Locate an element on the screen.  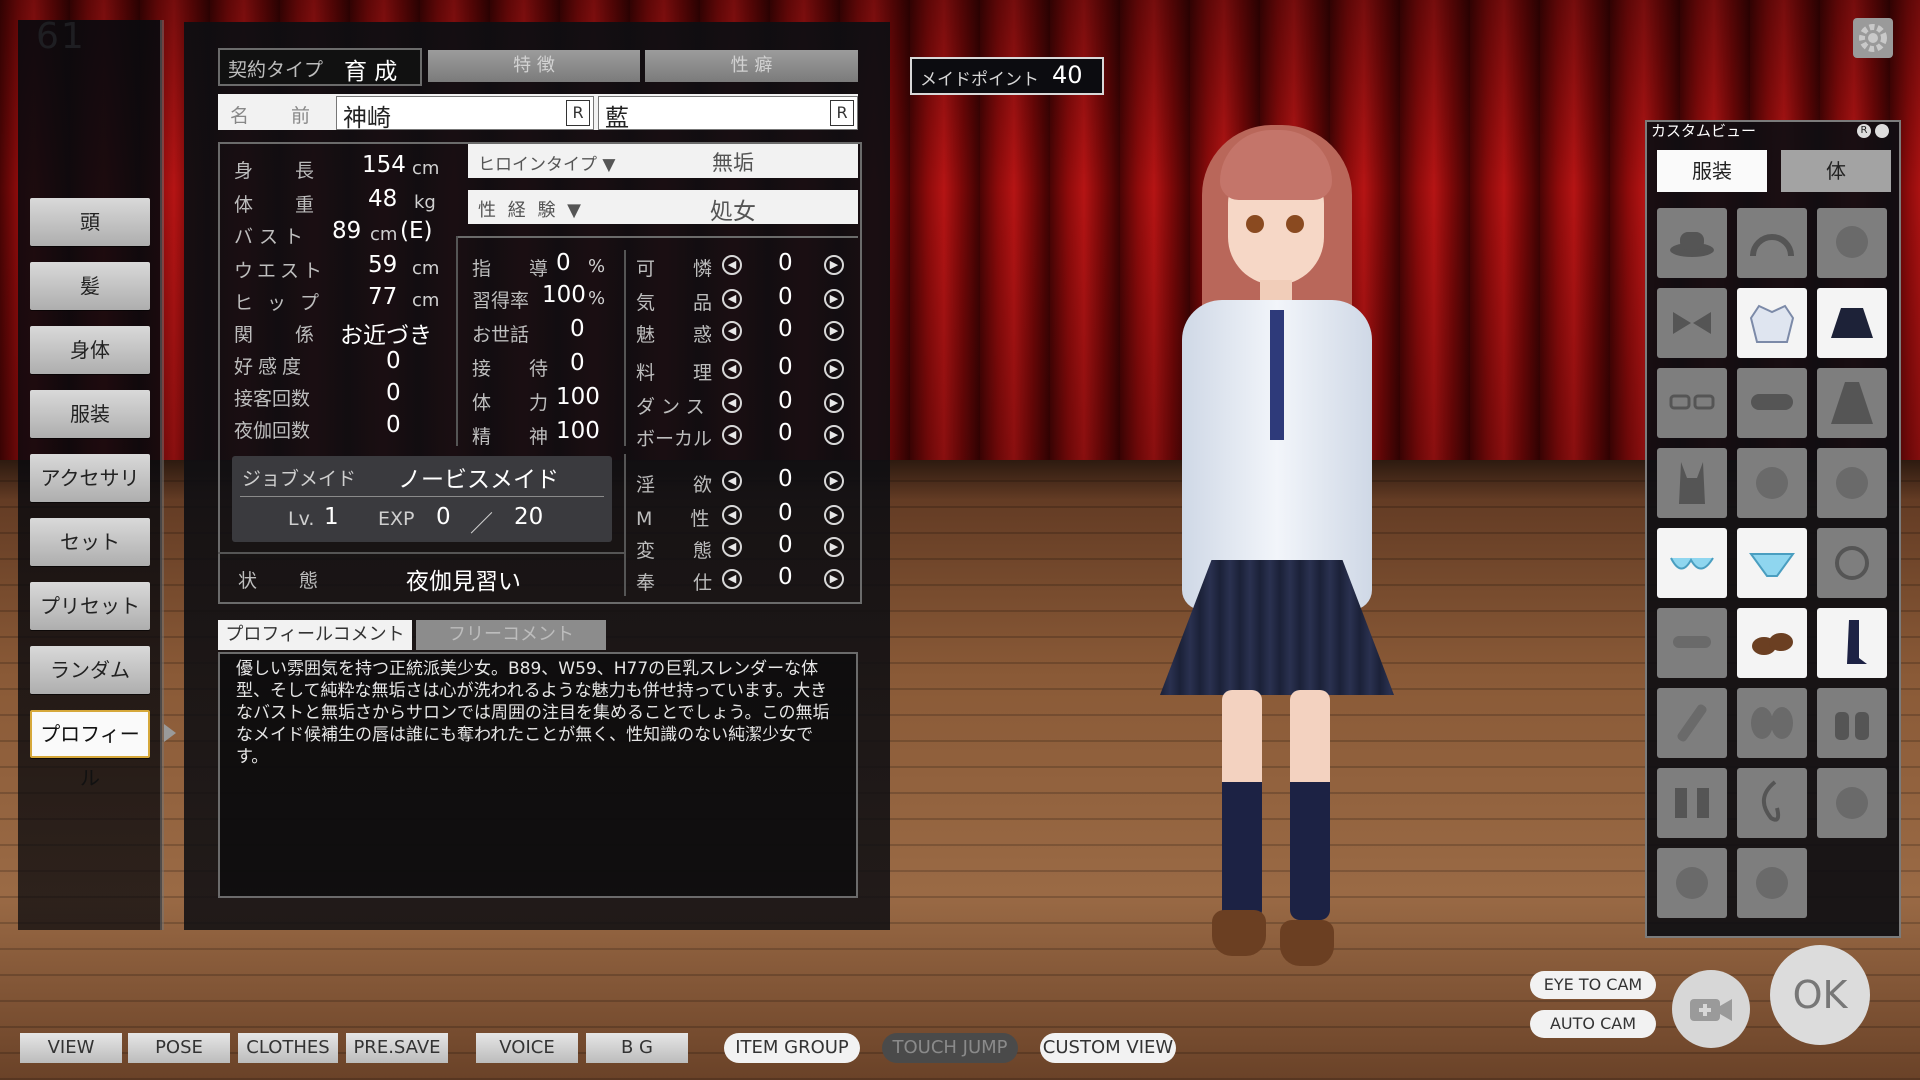
given-name-random-button: R is located at coordinates (842, 113).